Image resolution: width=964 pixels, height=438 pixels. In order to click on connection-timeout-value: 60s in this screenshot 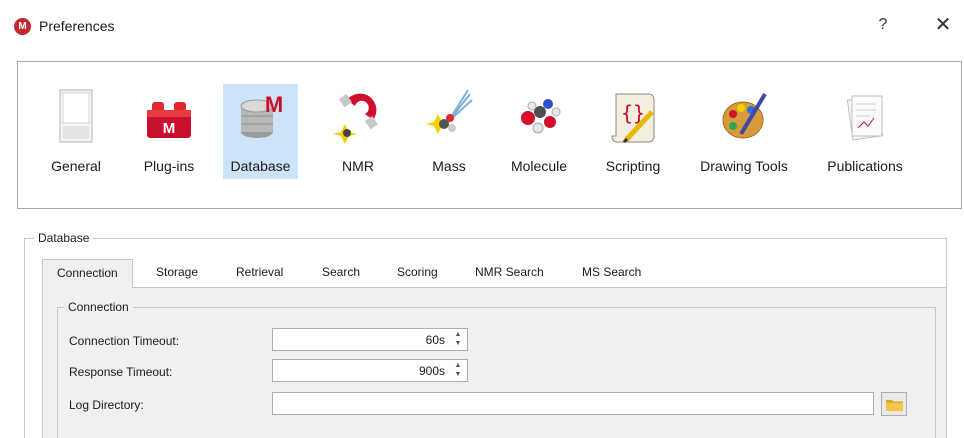, I will do `click(435, 340)`.